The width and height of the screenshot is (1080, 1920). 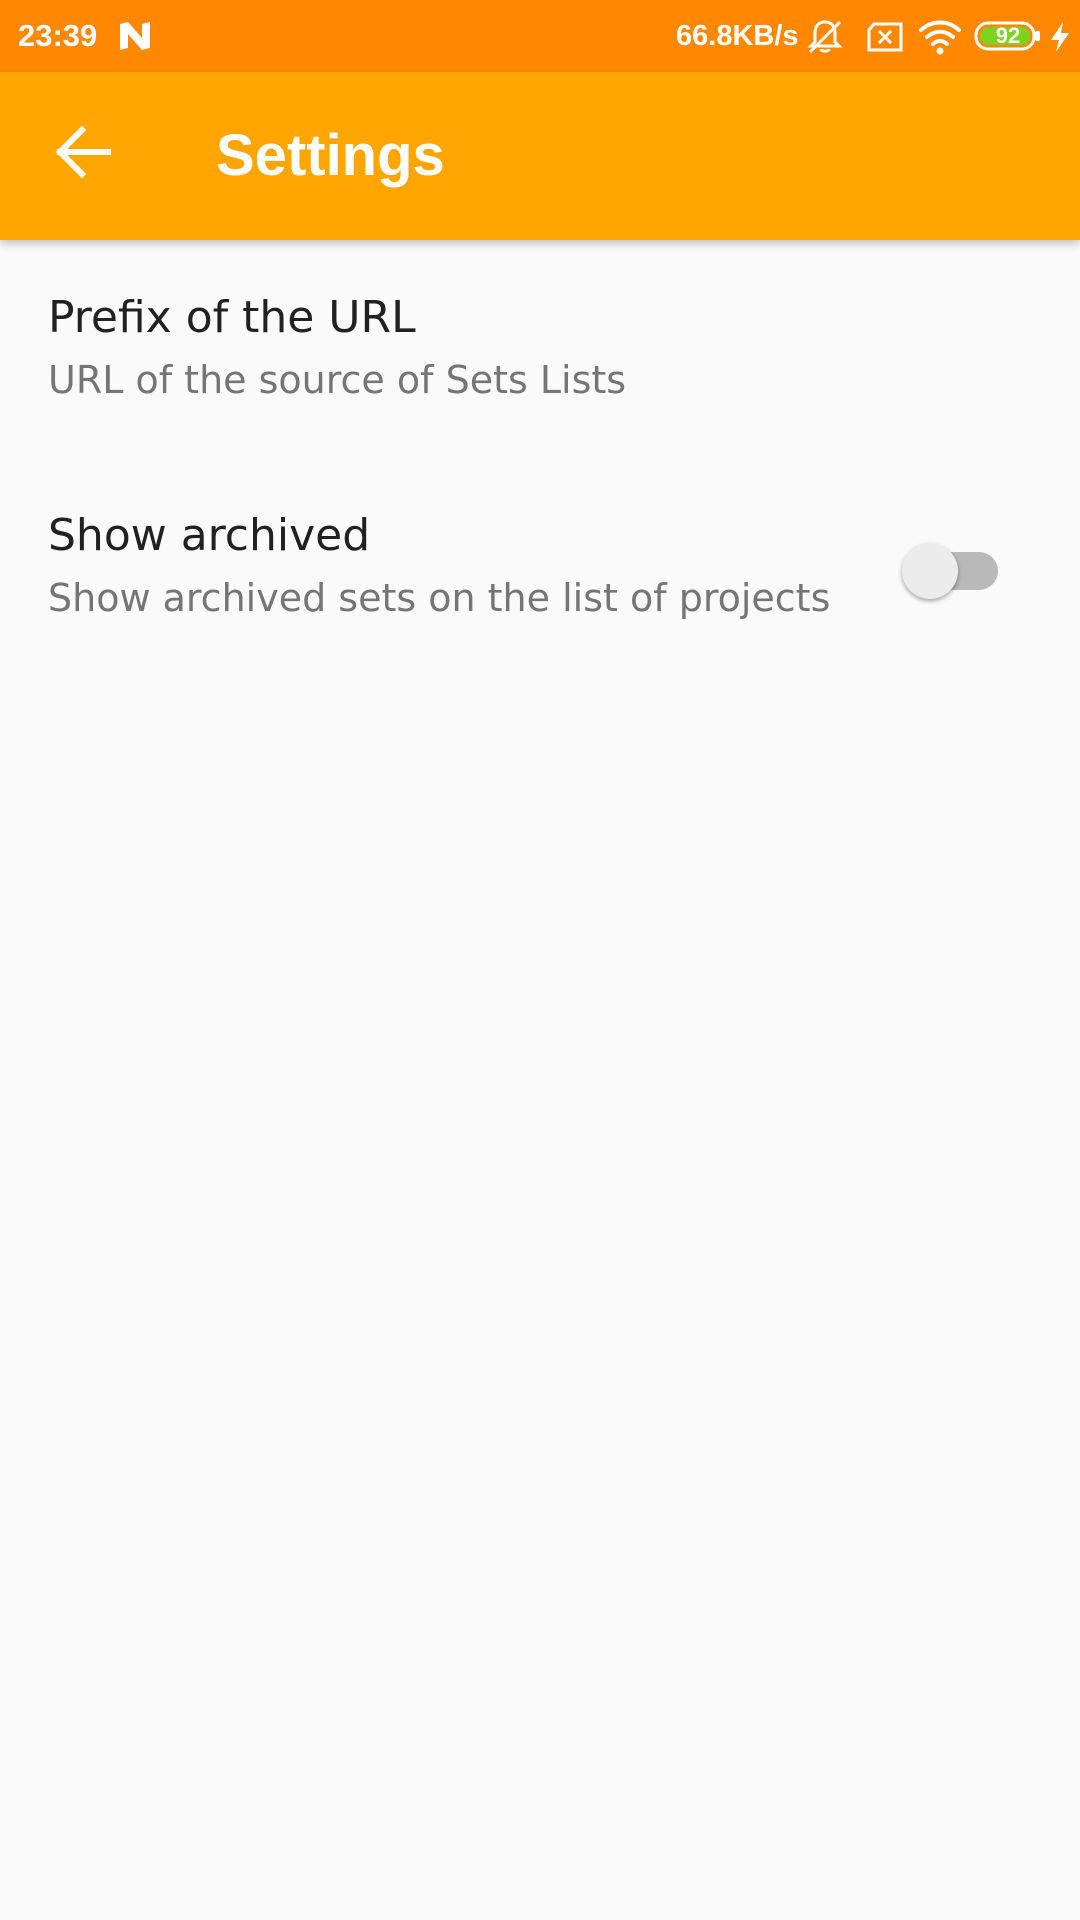 What do you see at coordinates (135, 36) in the screenshot?
I see `n-notification-icon` at bounding box center [135, 36].